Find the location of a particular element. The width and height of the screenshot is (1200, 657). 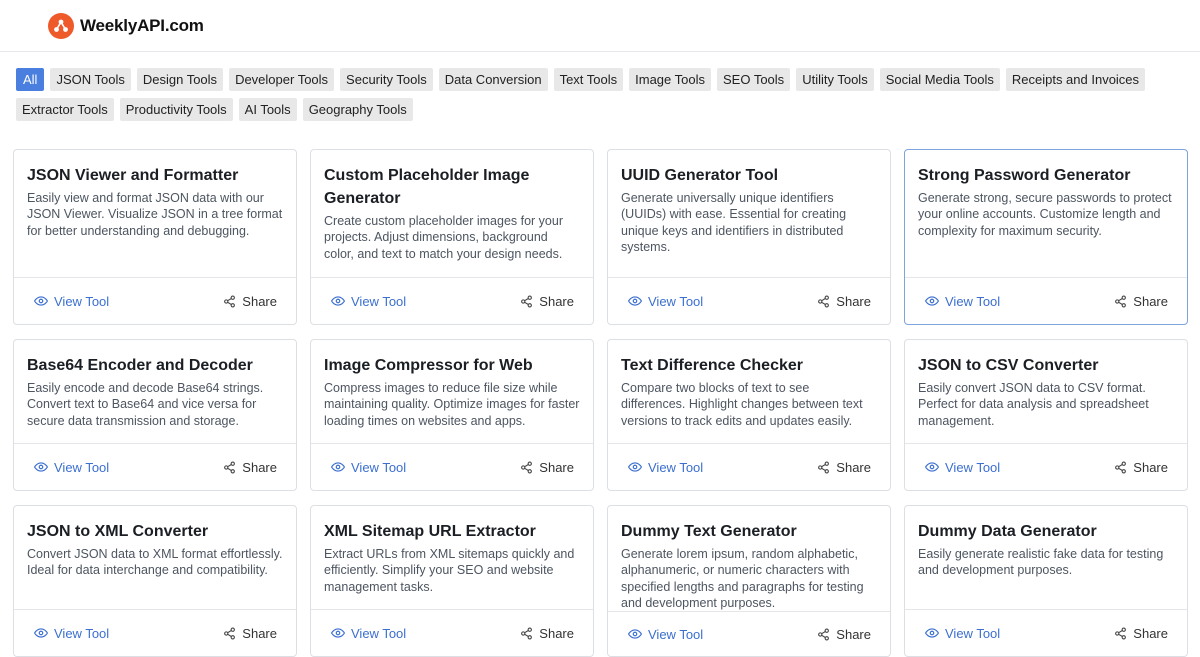

filter-chip: Social Media Tools is located at coordinates (939, 79).